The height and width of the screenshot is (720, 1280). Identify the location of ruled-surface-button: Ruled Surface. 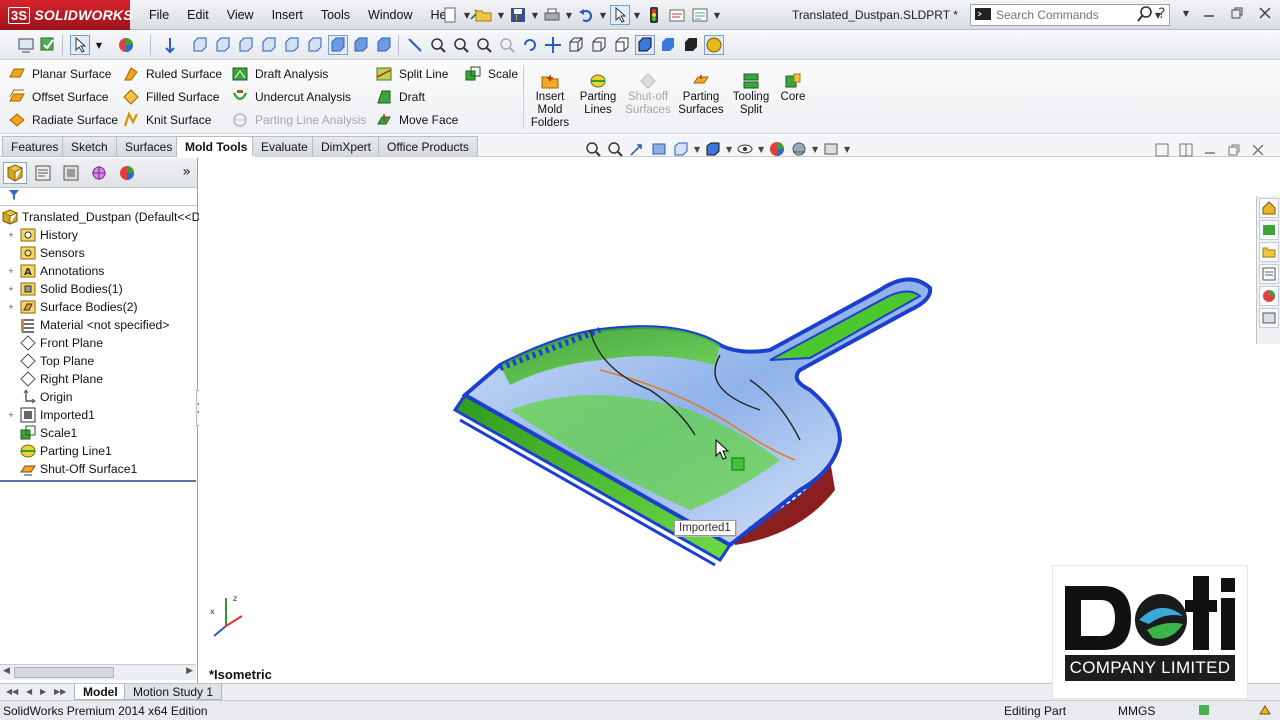
(172, 74).